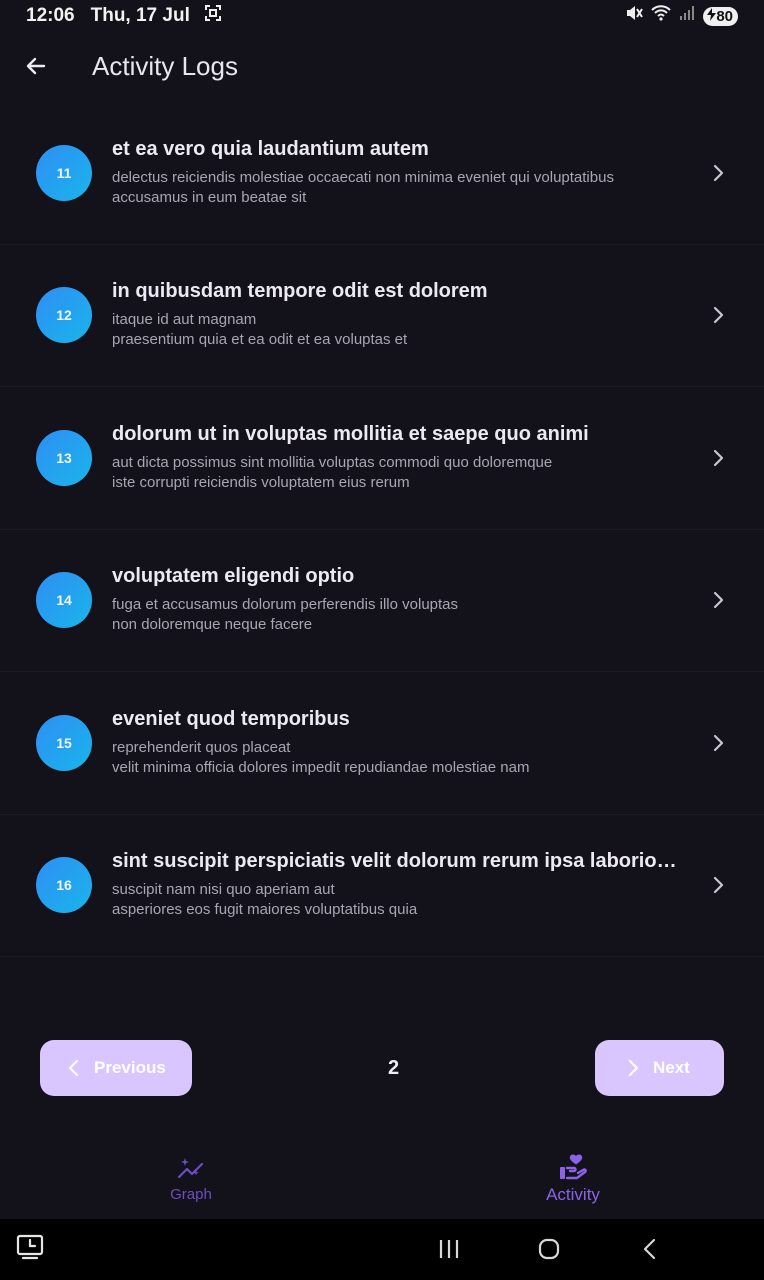  I want to click on item-title: in quibusdam tempore odit est dolorem, so click(300, 291).